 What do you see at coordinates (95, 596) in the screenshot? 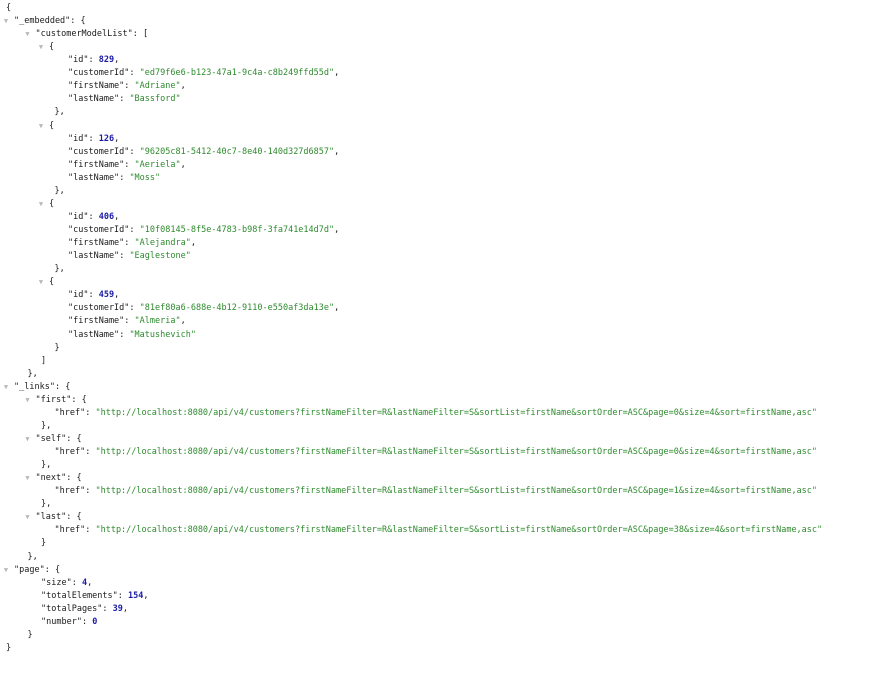
I see `json-line-content: "totalElements": 154,` at bounding box center [95, 596].